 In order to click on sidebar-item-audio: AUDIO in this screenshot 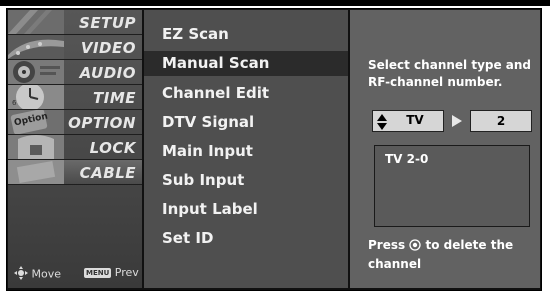, I will do `click(75, 72)`.